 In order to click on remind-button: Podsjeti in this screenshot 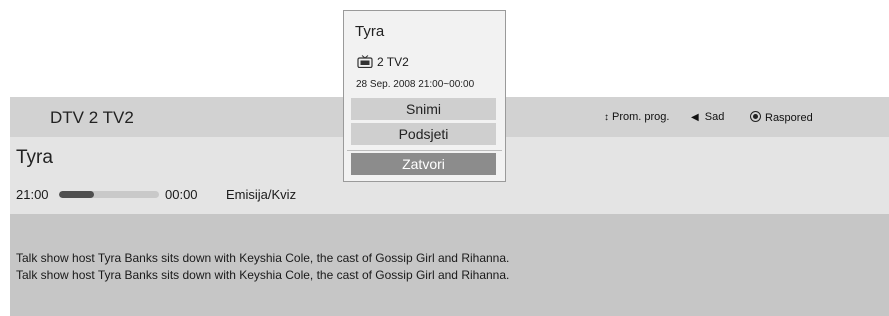, I will do `click(423, 134)`.